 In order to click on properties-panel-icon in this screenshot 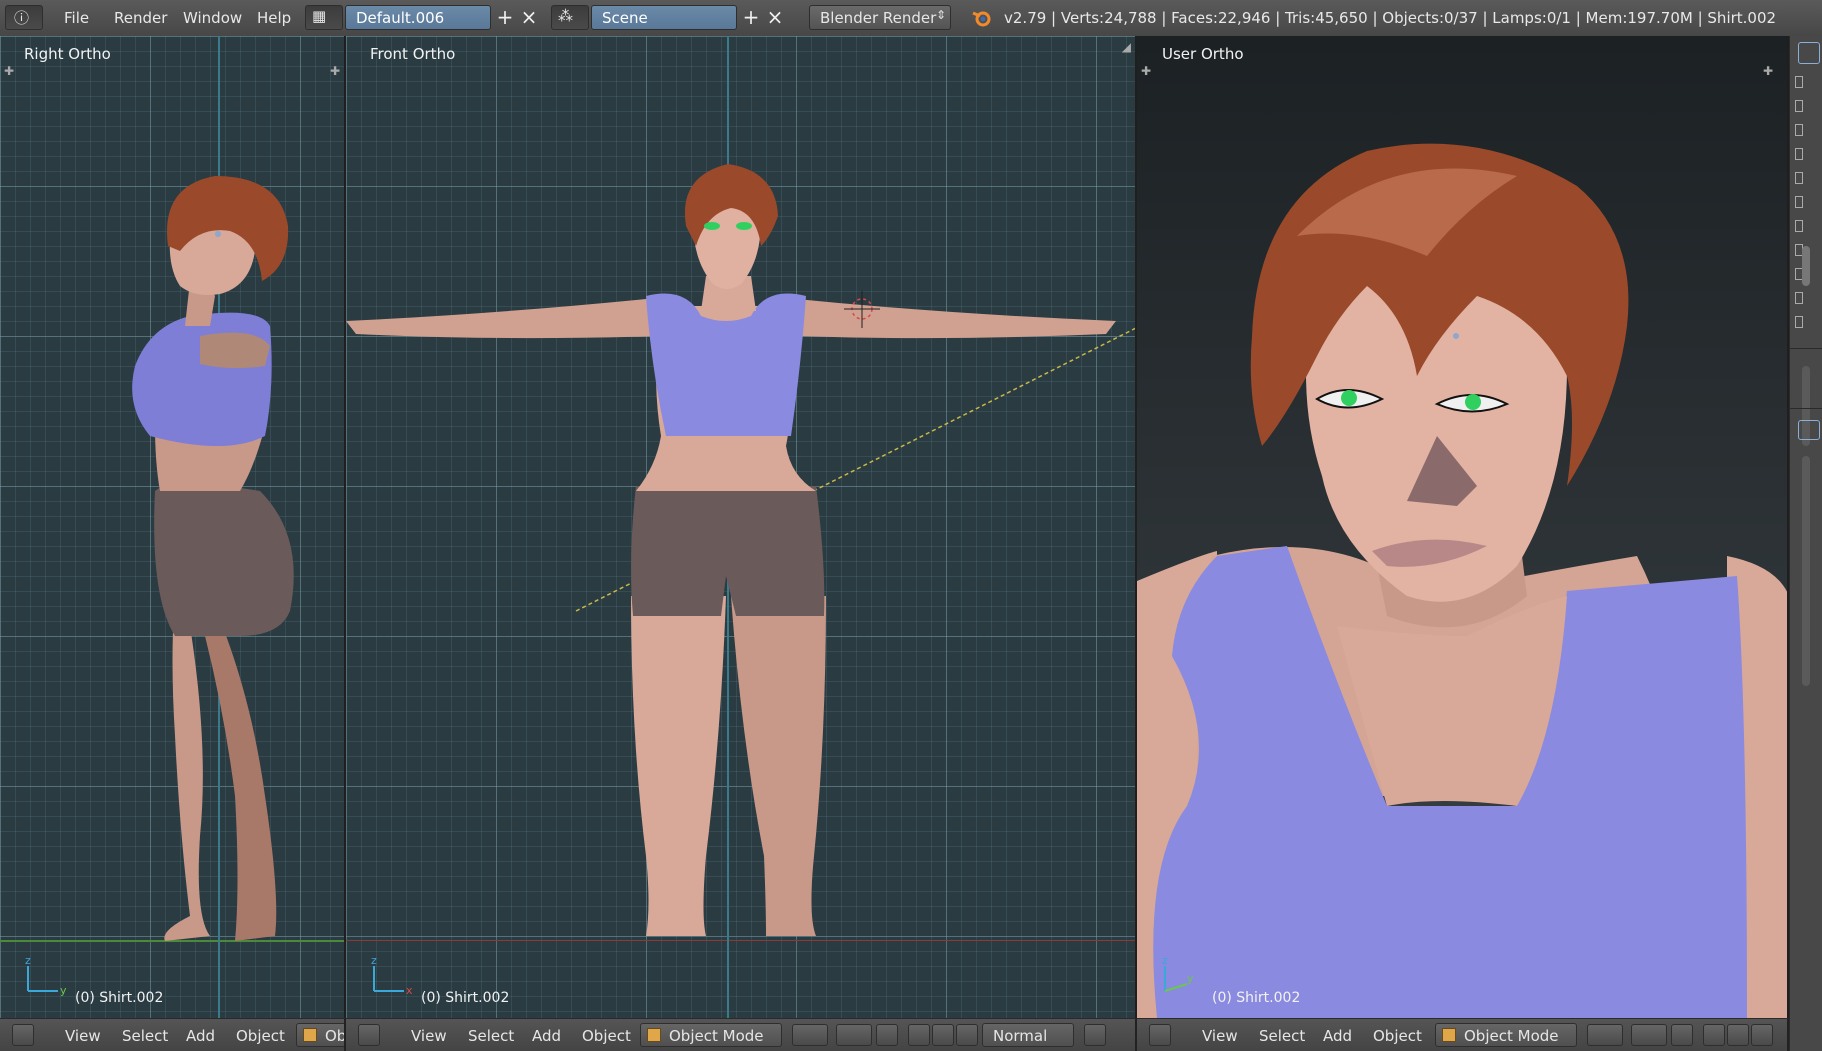, I will do `click(1809, 53)`.